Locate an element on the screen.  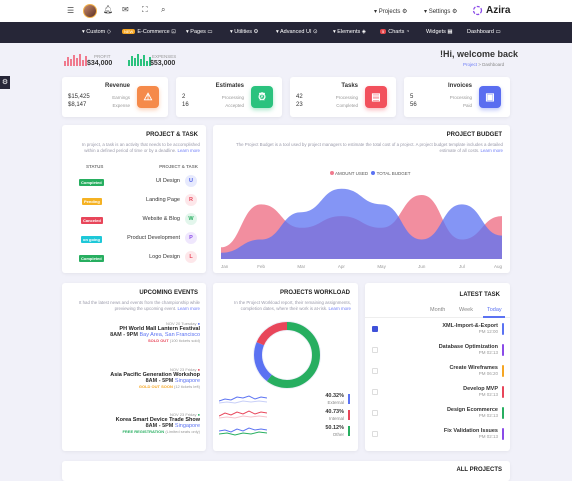
avatar is located at coordinates (90, 11).